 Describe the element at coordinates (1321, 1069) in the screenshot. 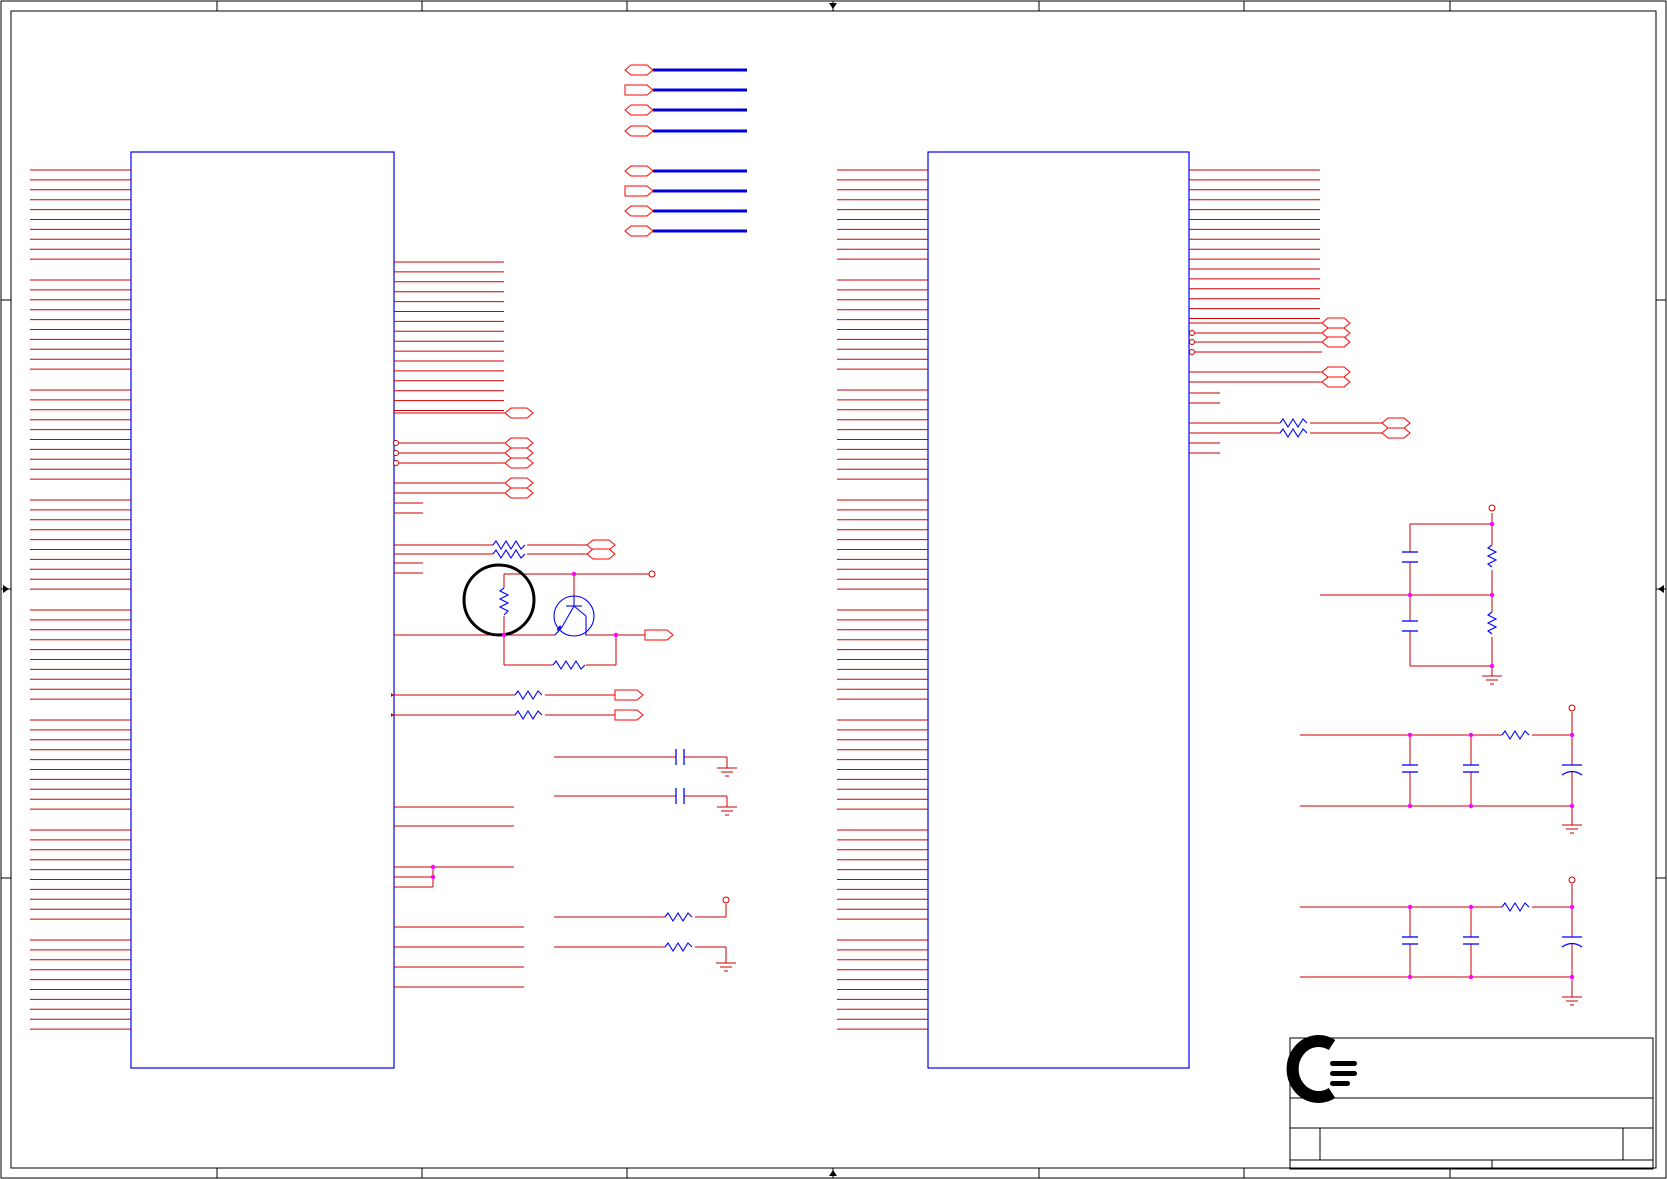

I see `company-logo` at that location.